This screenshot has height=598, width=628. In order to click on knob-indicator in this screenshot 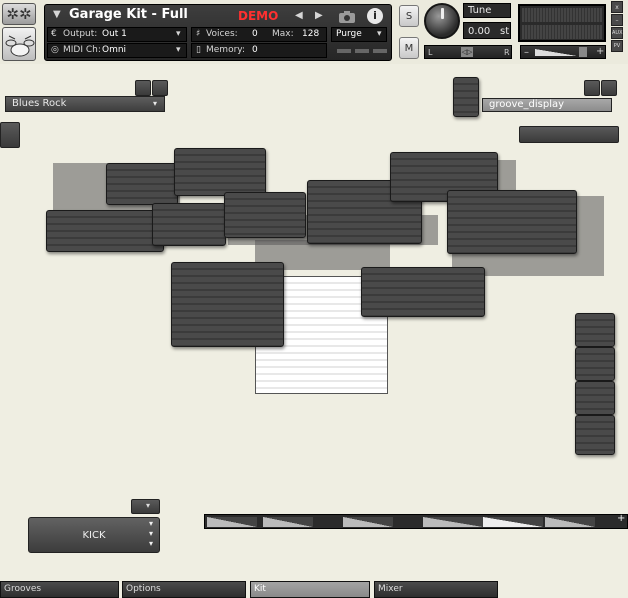, I will do `click(442, 13)`.